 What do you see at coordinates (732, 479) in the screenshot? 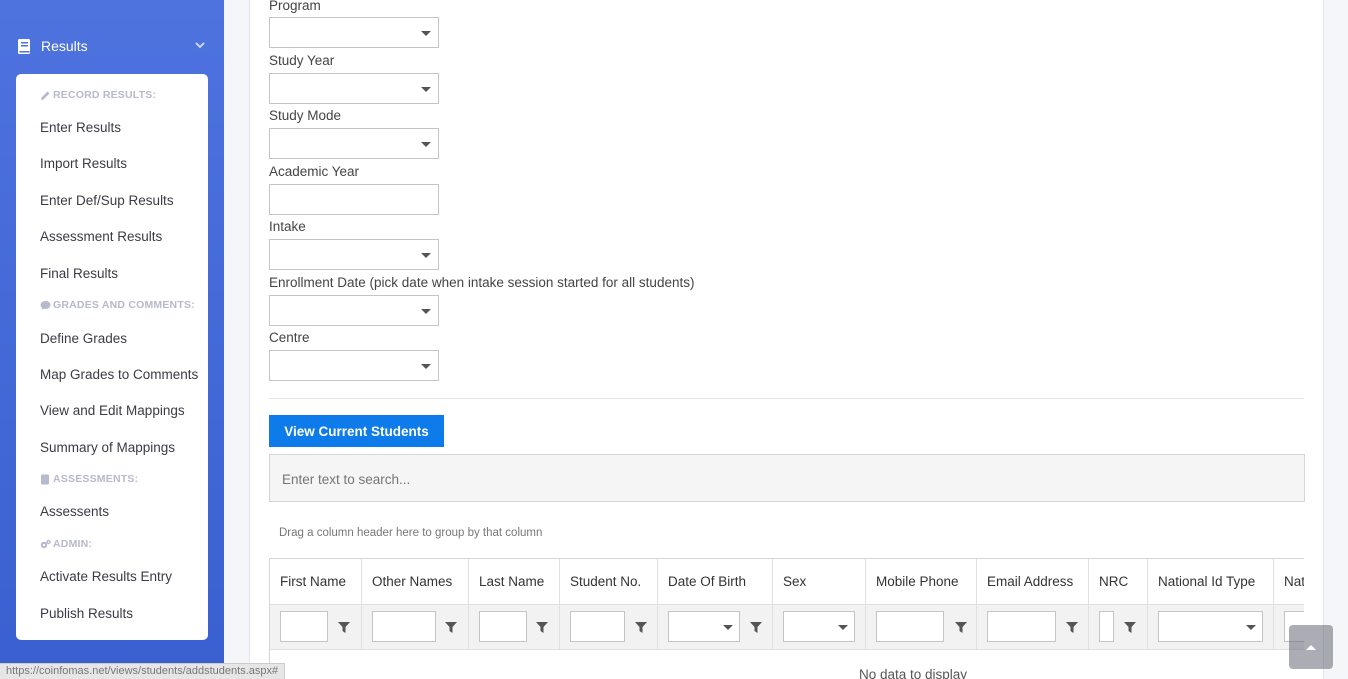
I see `grid-search-input` at bounding box center [732, 479].